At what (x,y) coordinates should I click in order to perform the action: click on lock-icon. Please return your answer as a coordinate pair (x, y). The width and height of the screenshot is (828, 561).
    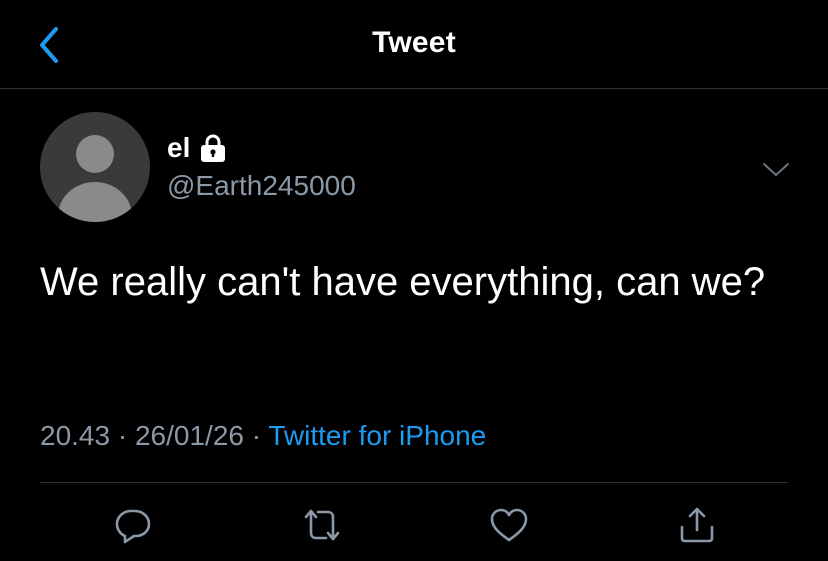
    Looking at the image, I should click on (213, 148).